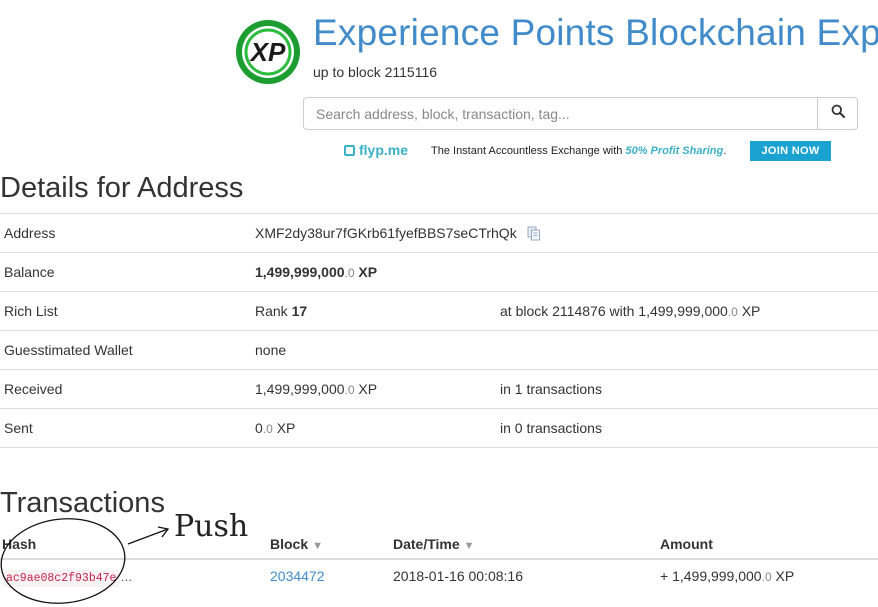  Describe the element at coordinates (299, 311) in the screenshot. I see `rank-number: 17` at that location.